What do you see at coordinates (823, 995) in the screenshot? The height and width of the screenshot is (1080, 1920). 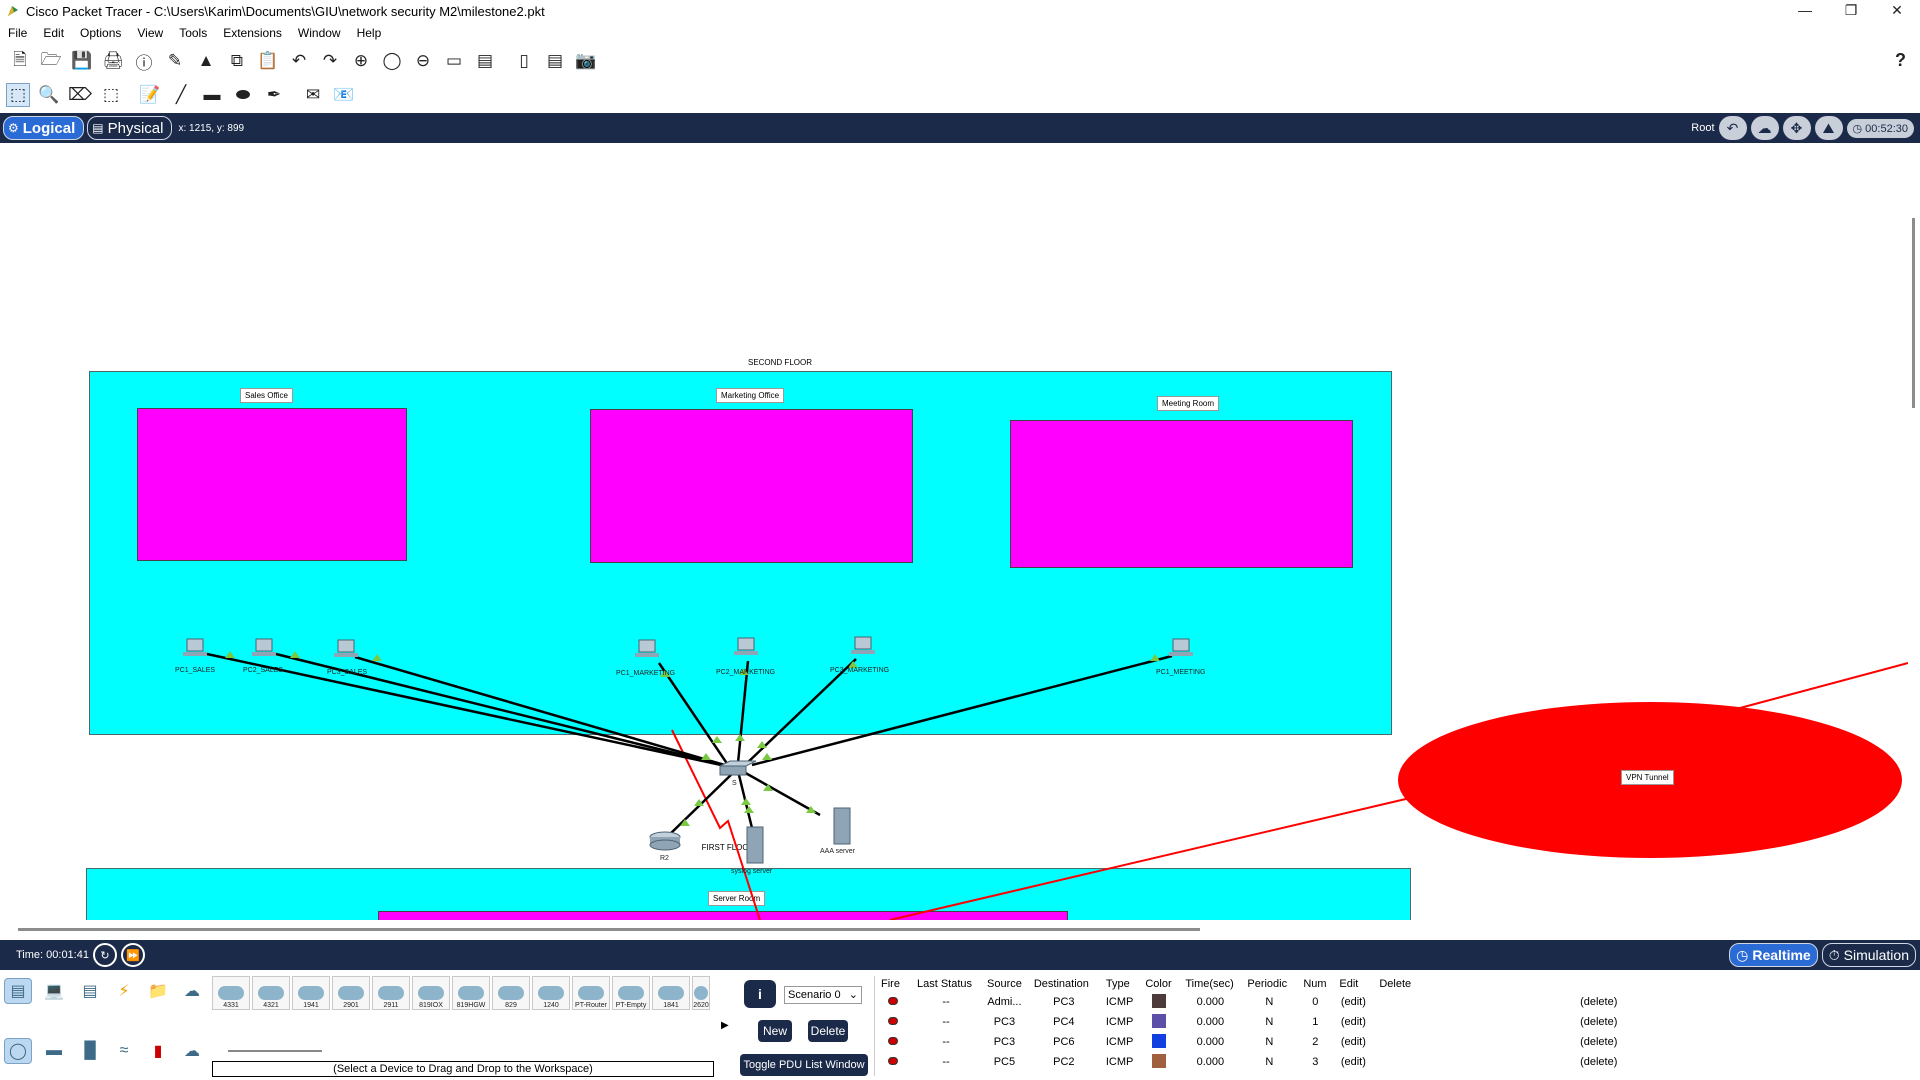 I see `scenario-select: Scenario 0 ⌄` at bounding box center [823, 995].